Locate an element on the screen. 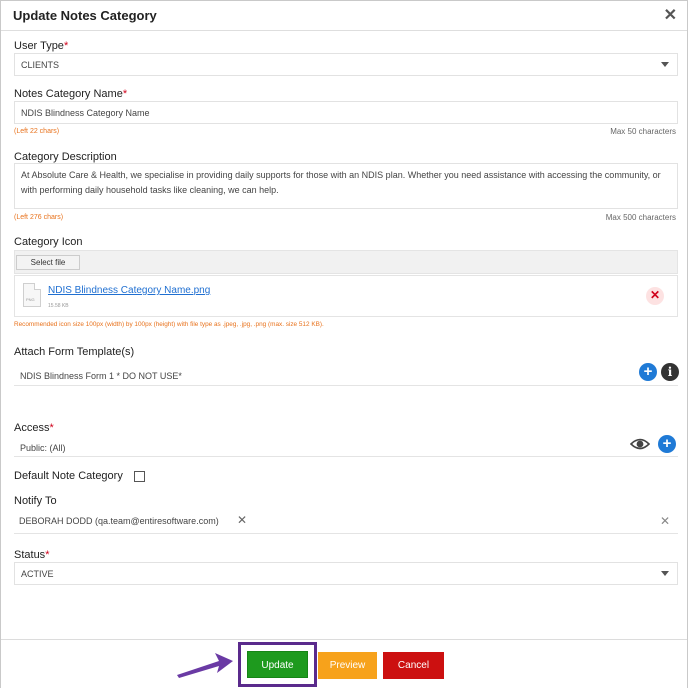  category-description-label: Category Description is located at coordinates (65, 157).